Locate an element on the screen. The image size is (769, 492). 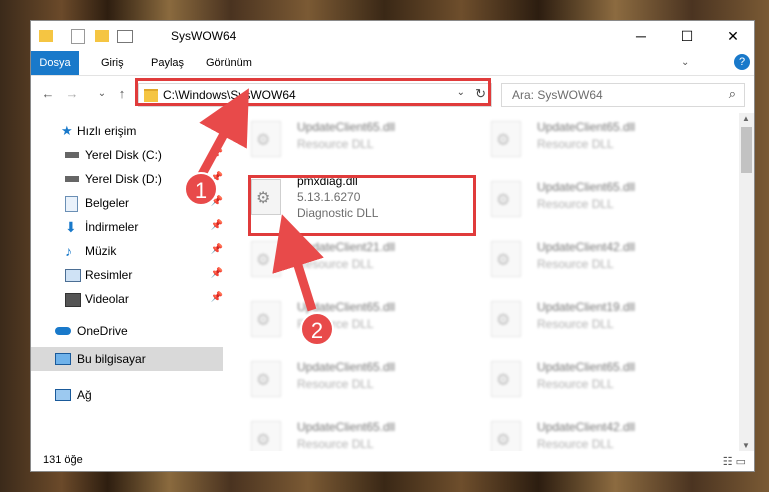
annotation-arrows is located at coordinates (260, 200).